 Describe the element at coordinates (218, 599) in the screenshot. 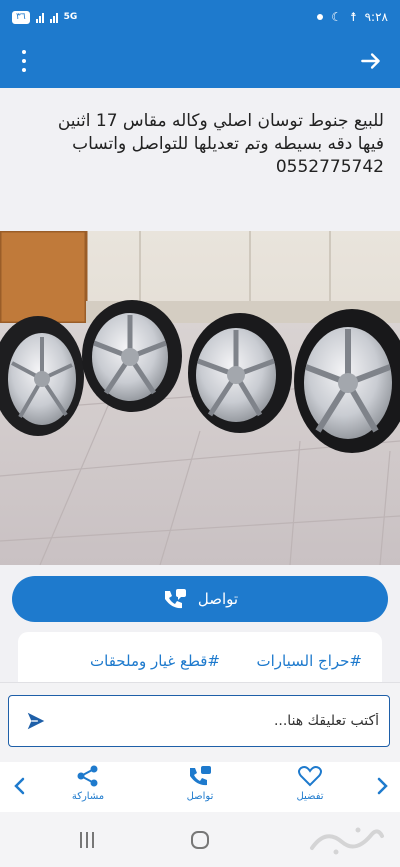

I see `contact-button-label: تواصل` at that location.